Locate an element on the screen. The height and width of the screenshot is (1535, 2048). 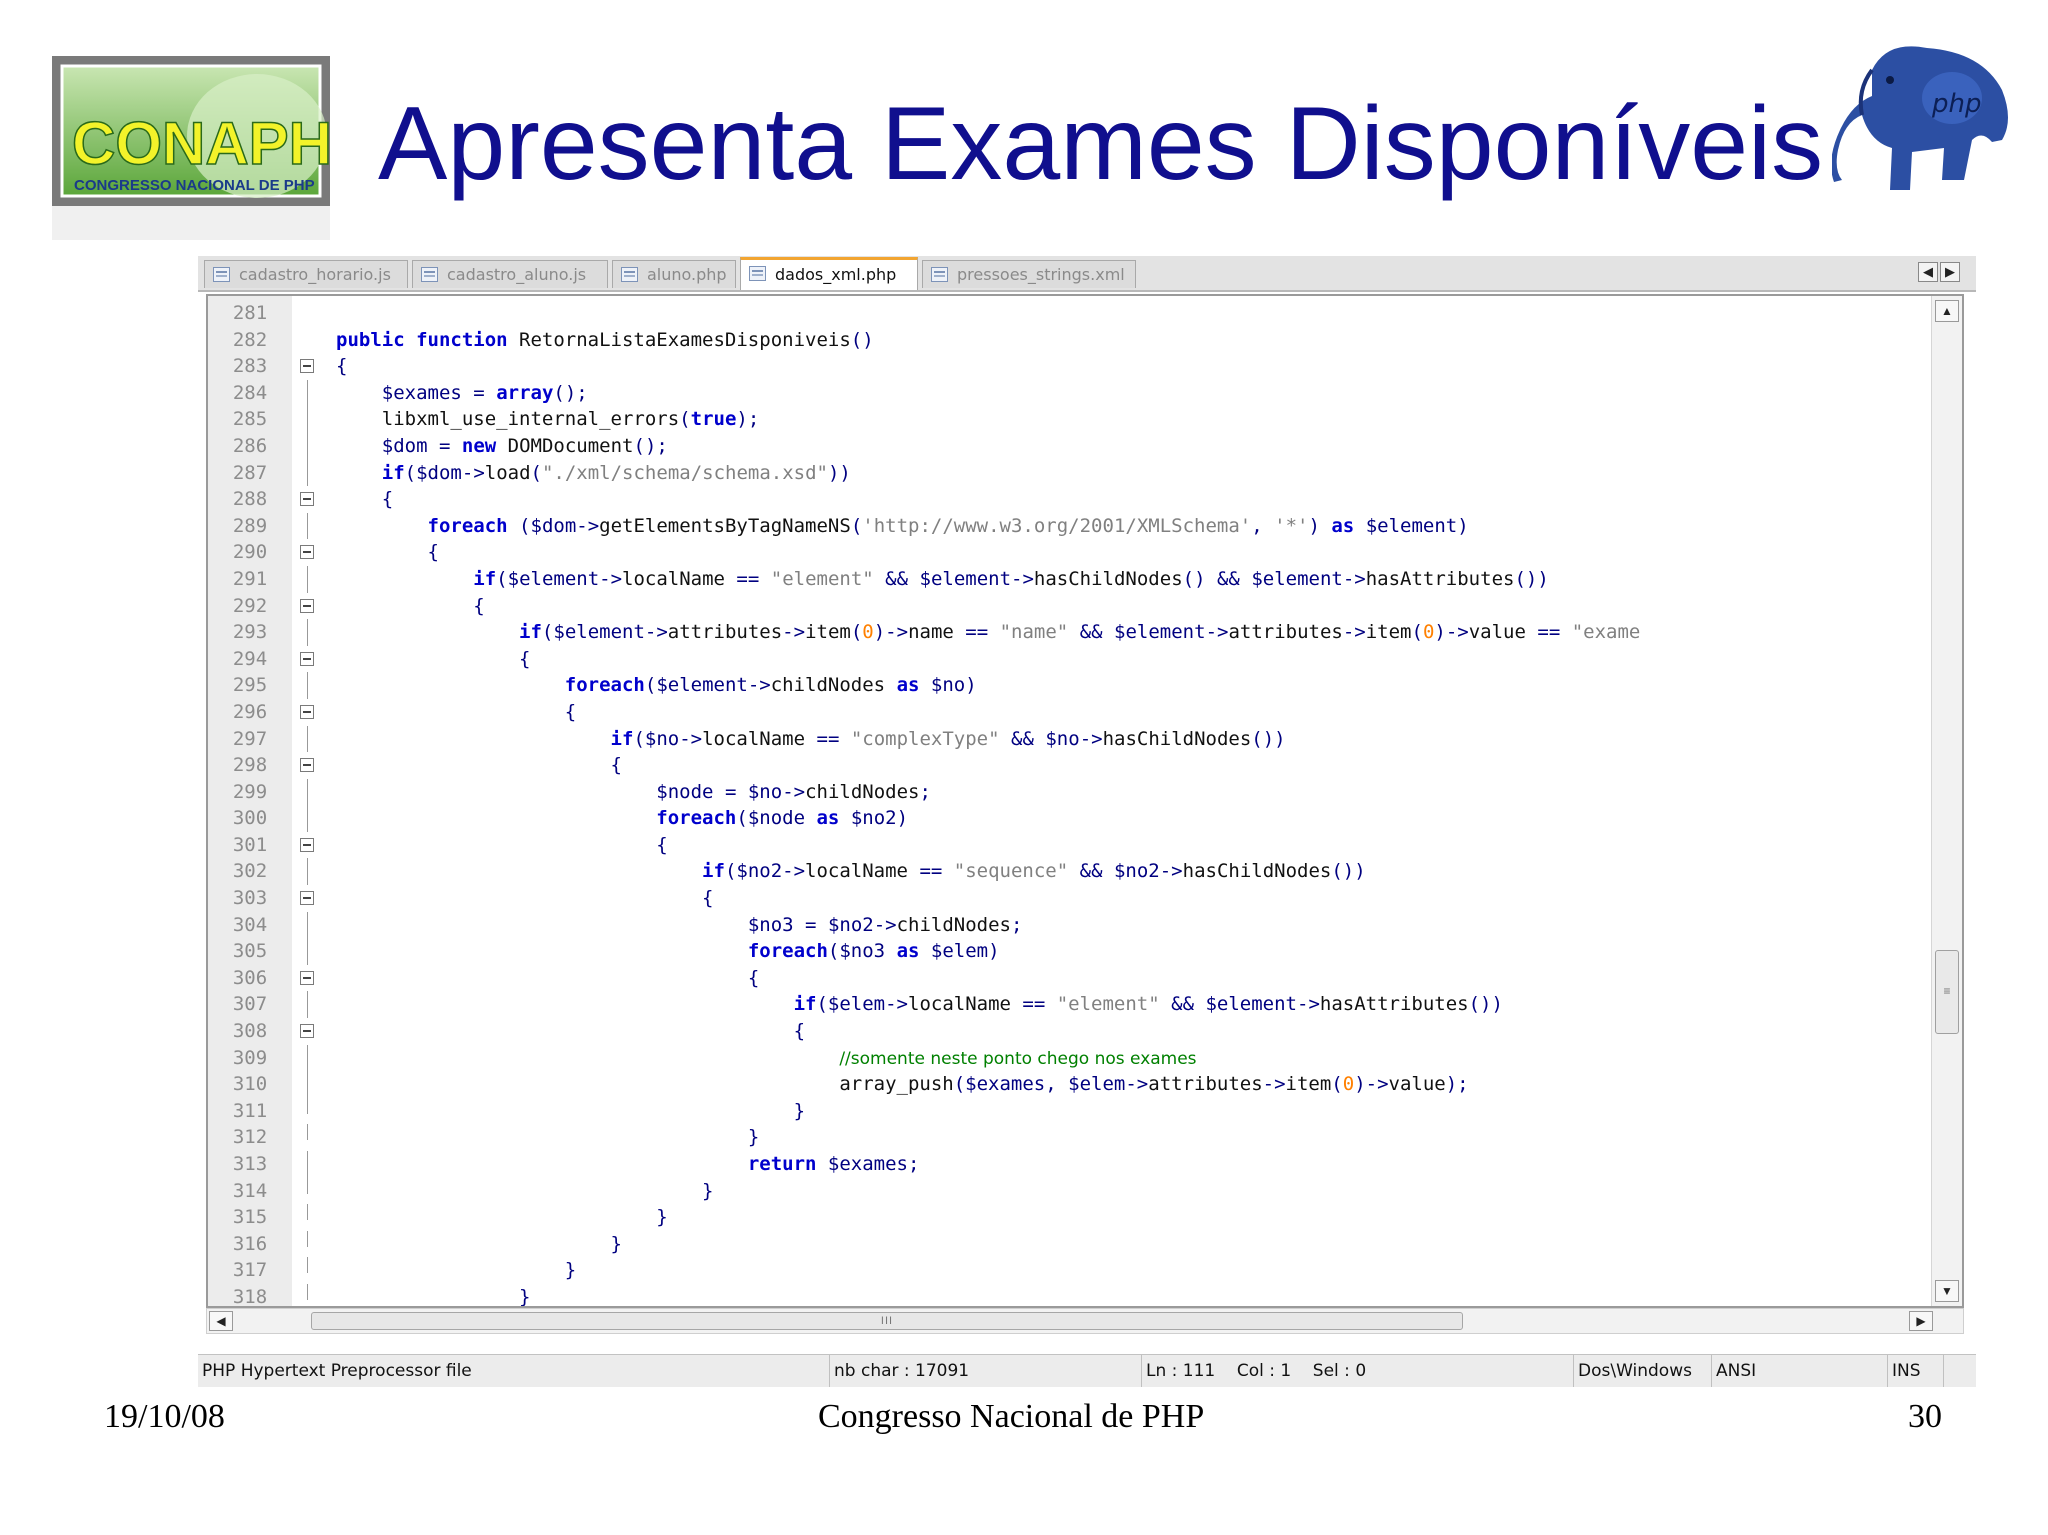
code-line: 301 { is located at coordinates (1068, 845).